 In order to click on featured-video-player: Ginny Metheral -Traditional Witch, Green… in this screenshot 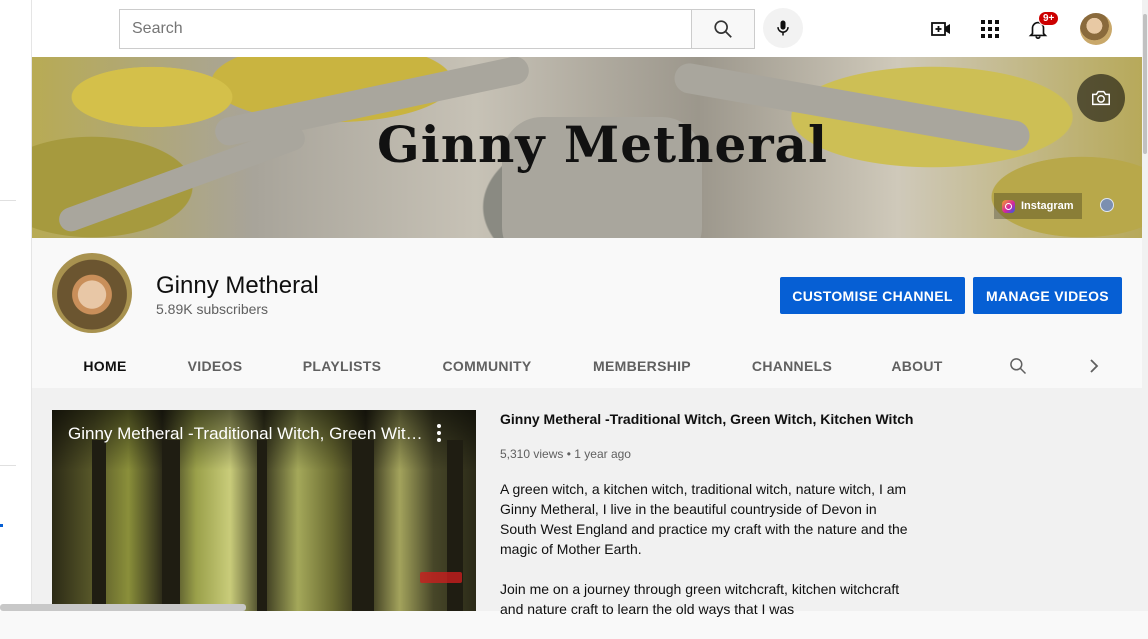, I will do `click(264, 510)`.